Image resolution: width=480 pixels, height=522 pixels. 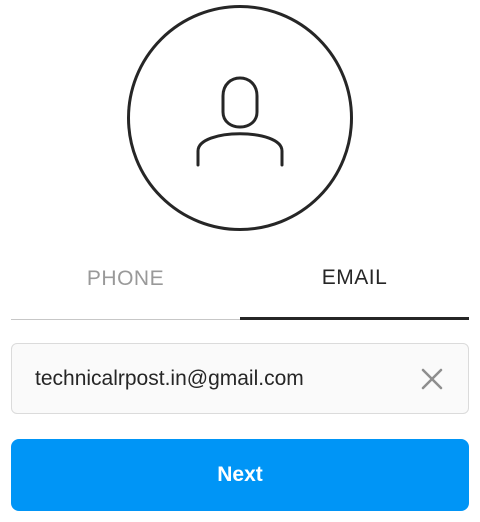 I want to click on tab-email: EMAIL, so click(x=354, y=289).